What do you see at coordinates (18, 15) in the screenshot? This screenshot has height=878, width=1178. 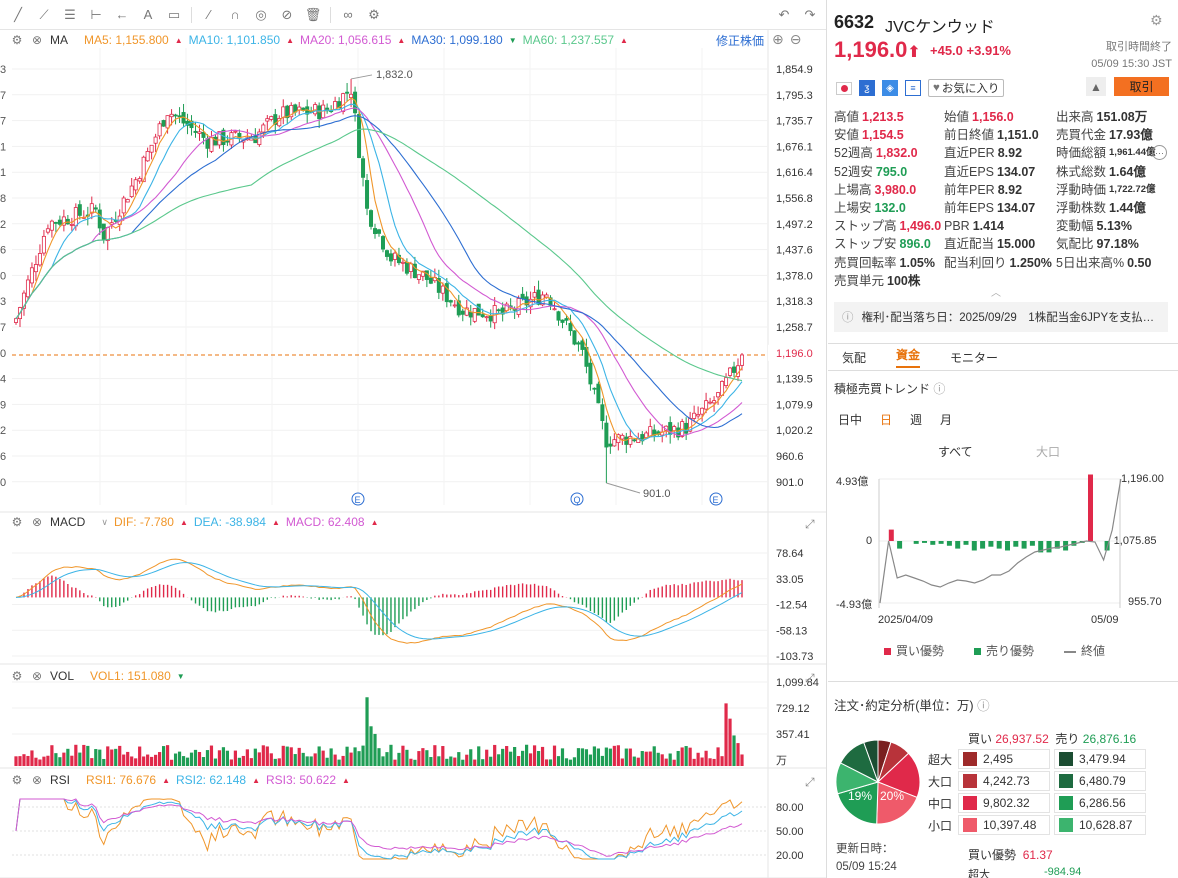 I see `trendline-icon: ╱` at bounding box center [18, 15].